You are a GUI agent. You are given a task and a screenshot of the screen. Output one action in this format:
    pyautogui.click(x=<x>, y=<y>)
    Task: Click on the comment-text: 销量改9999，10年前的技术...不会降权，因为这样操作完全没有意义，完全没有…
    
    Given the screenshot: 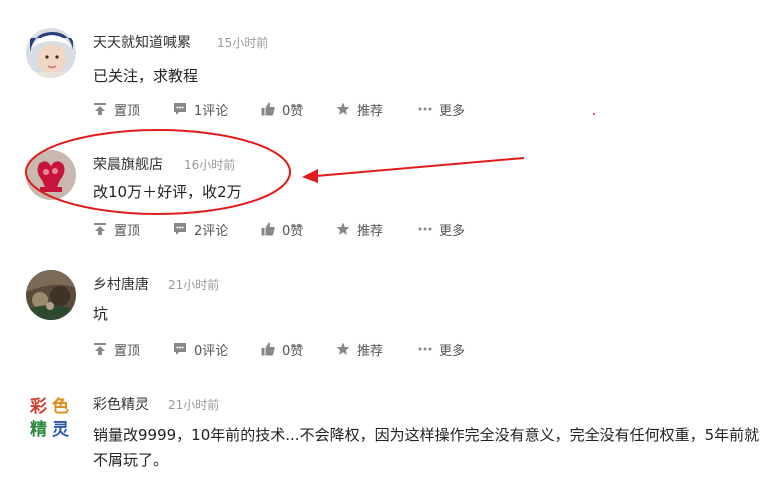 What is the action you would take?
    pyautogui.click(x=426, y=447)
    